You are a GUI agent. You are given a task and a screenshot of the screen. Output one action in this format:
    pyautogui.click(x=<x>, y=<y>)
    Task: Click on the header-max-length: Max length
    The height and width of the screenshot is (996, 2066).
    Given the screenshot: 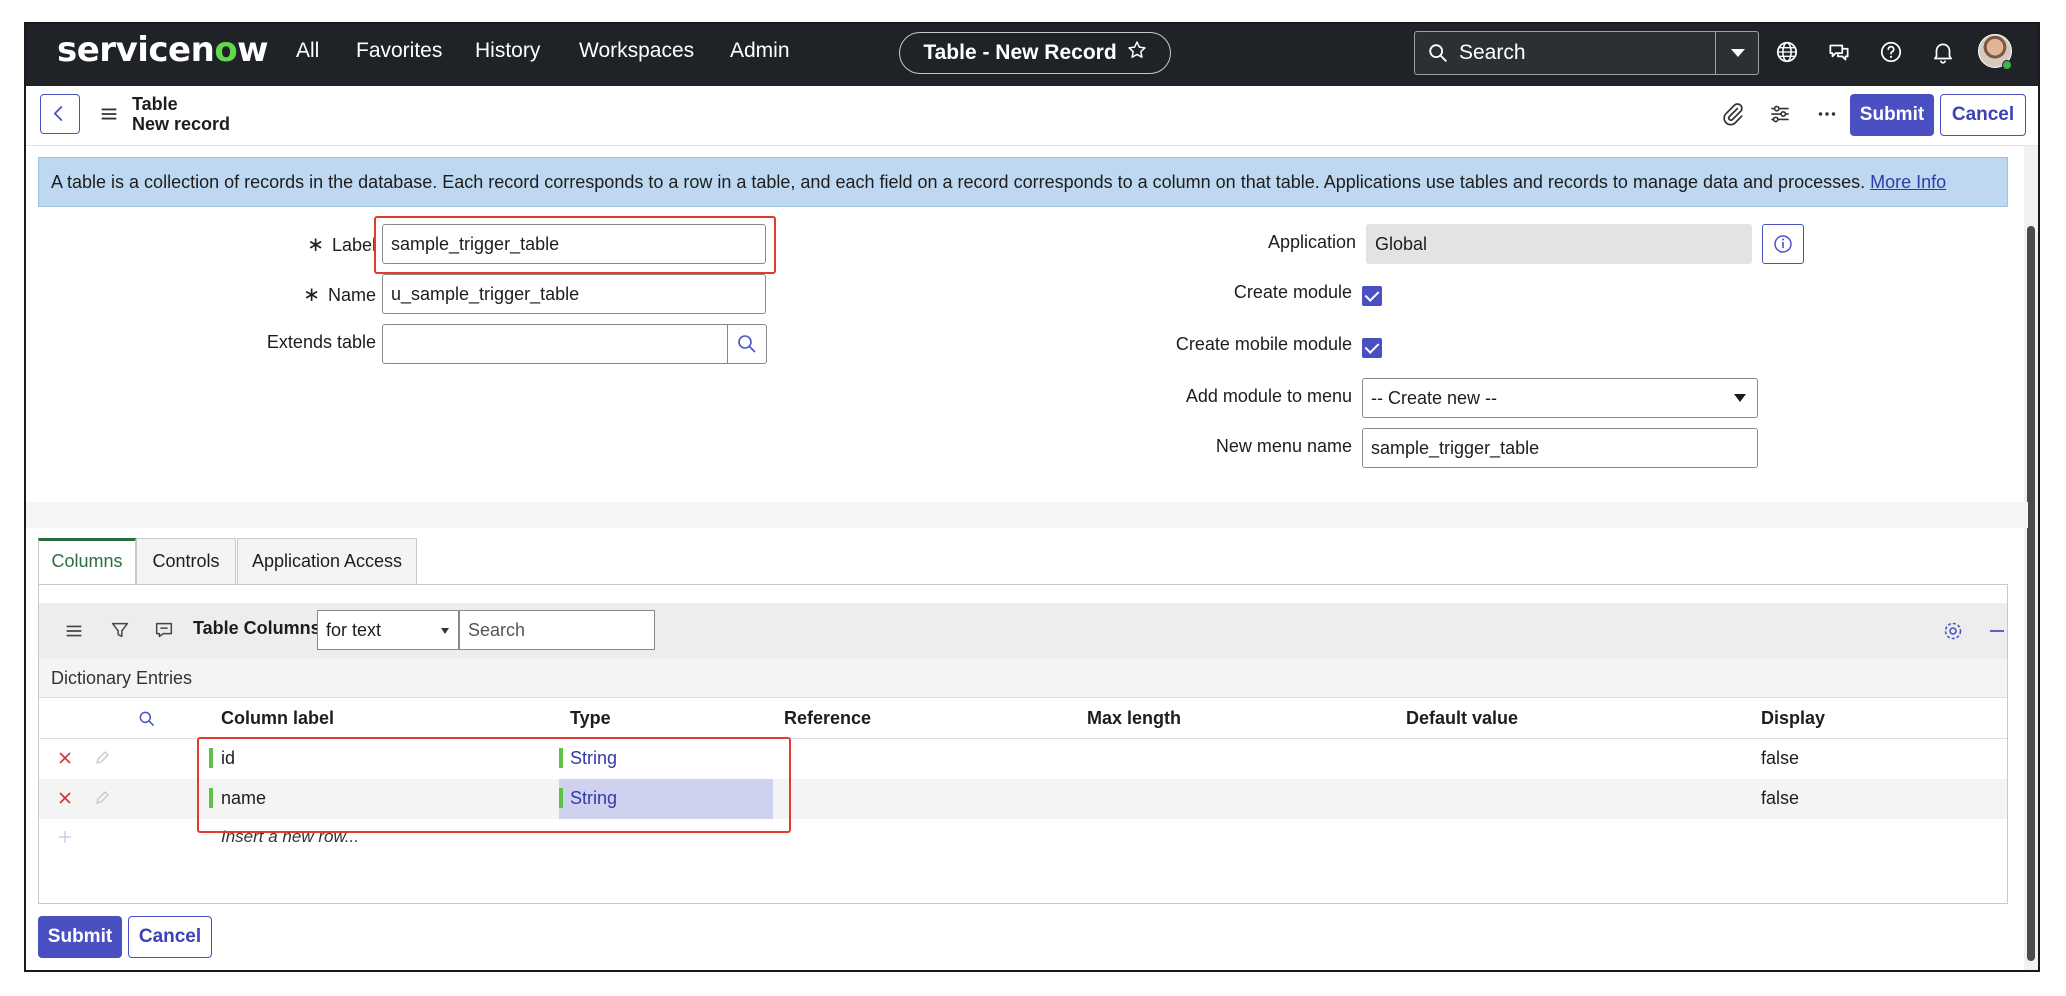 What is the action you would take?
    pyautogui.click(x=1134, y=718)
    